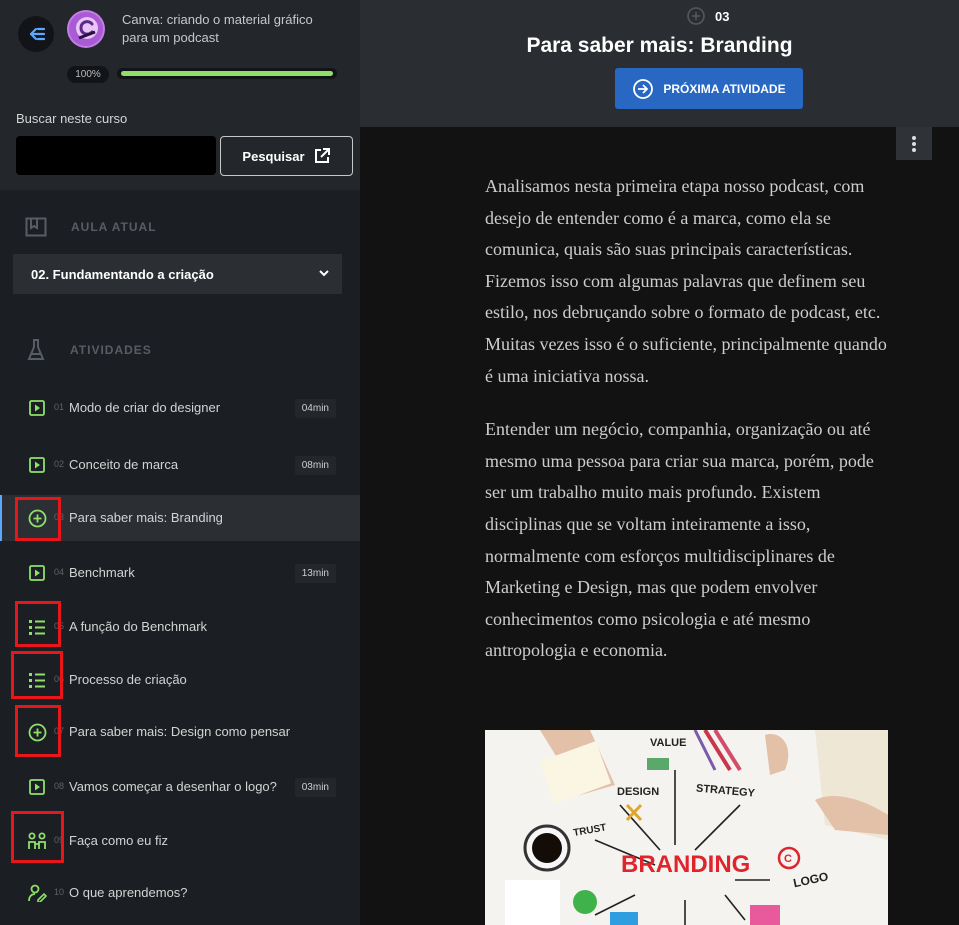  What do you see at coordinates (810, 879) in the screenshot?
I see `image-word-logo: LOGO` at bounding box center [810, 879].